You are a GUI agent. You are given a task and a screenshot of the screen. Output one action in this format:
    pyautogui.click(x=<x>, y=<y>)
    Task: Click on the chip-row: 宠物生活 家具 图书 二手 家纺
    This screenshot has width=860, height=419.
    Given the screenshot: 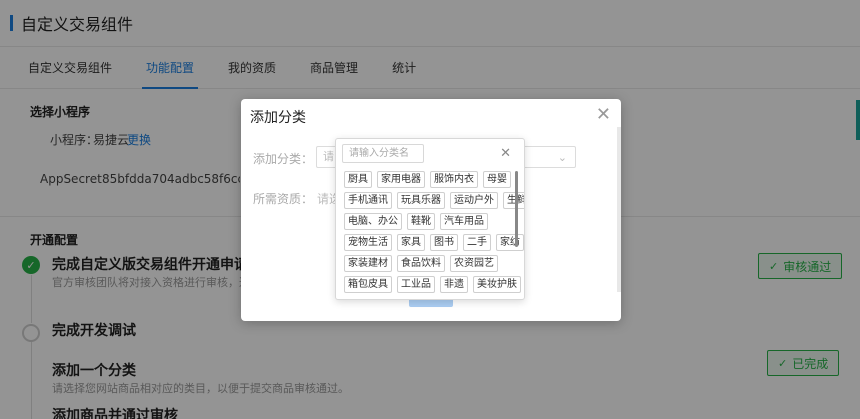 What is the action you would take?
    pyautogui.click(x=434, y=242)
    